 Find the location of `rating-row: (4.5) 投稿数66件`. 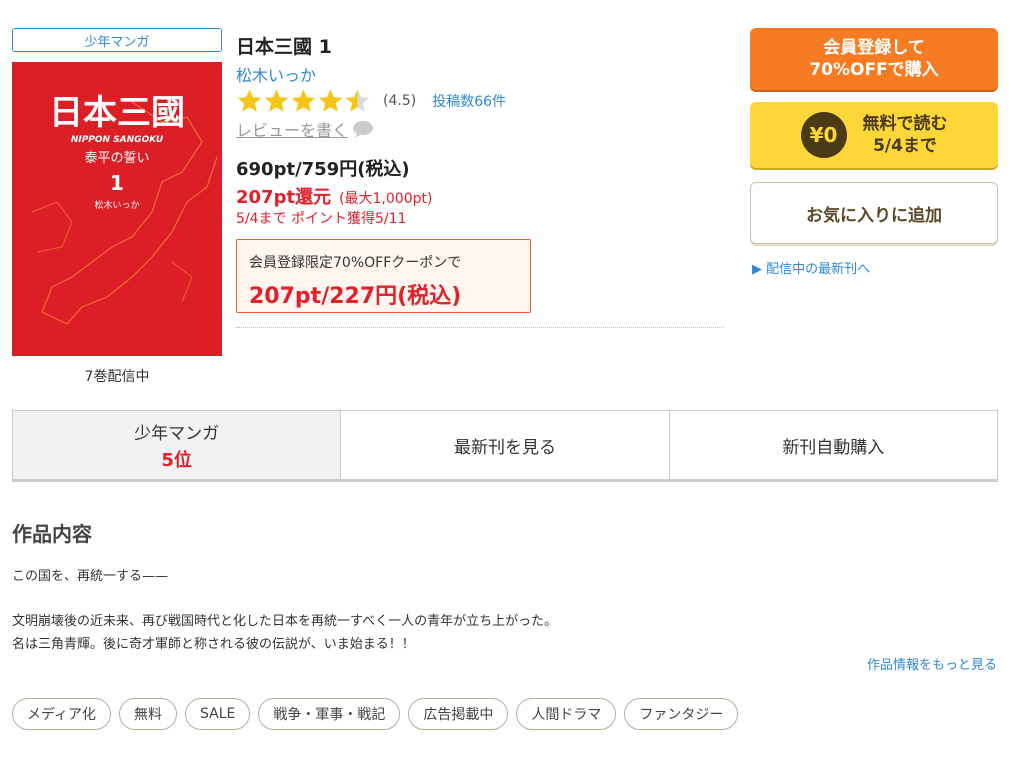

rating-row: (4.5) 投稿数66件 is located at coordinates (371, 101).